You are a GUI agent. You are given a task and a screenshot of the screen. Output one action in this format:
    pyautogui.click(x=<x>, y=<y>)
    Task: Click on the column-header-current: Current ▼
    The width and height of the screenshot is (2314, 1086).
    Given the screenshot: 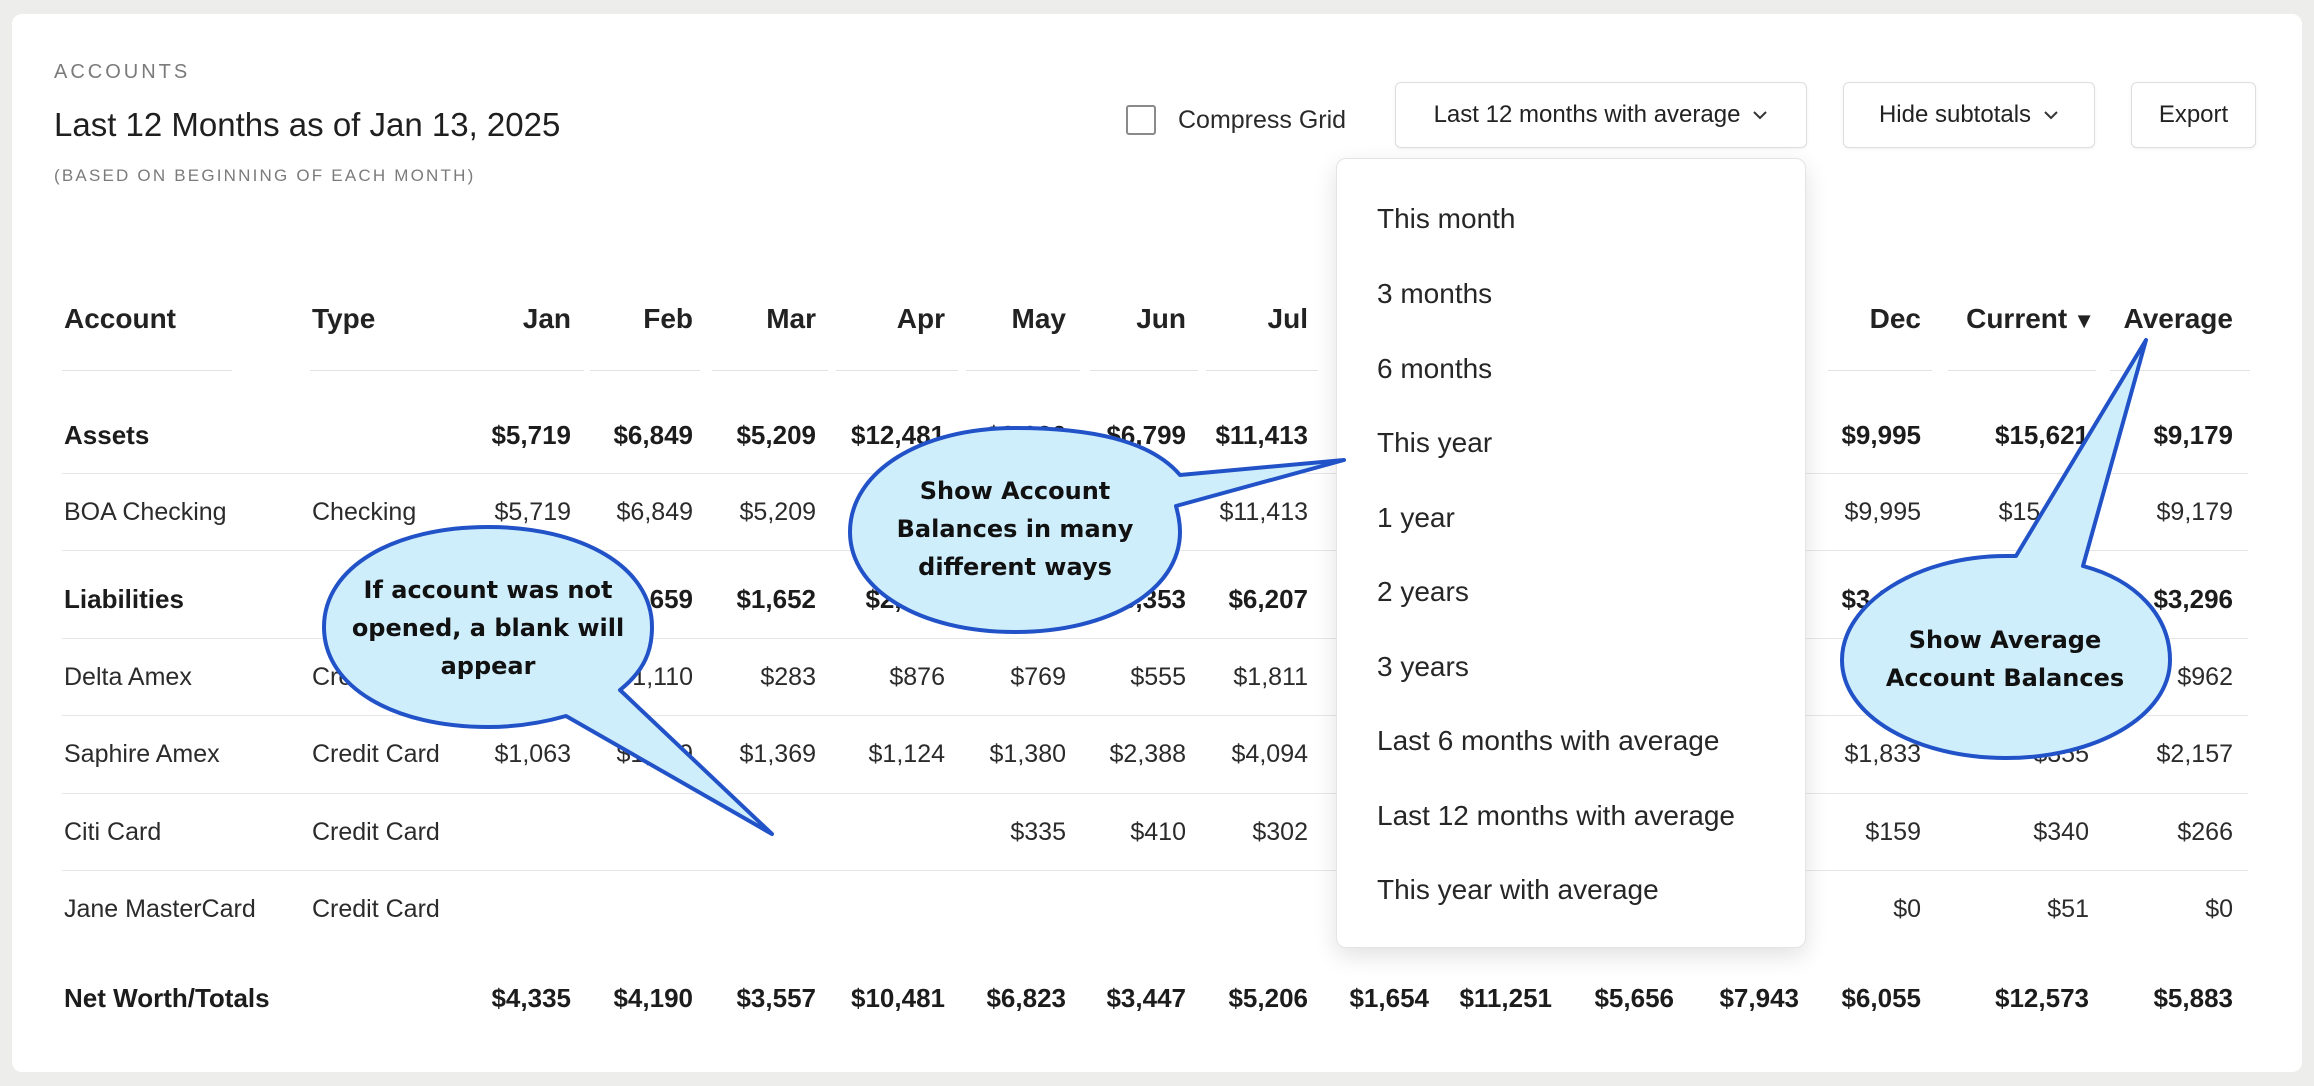 What is the action you would take?
    pyautogui.click(x=2018, y=319)
    